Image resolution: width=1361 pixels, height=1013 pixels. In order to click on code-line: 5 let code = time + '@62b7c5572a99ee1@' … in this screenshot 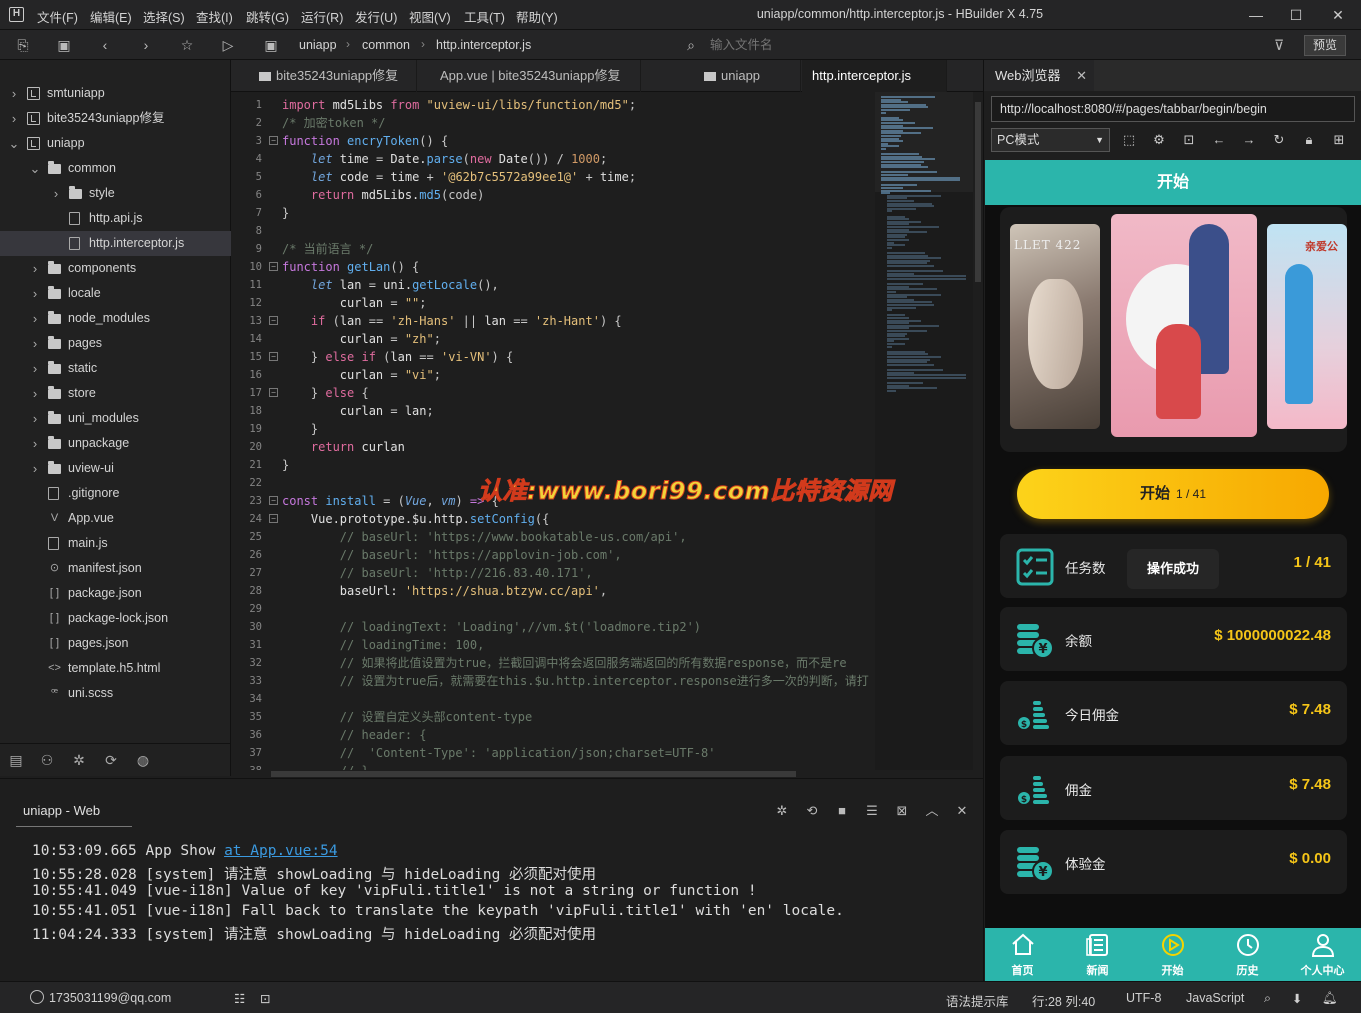, I will do `click(553, 177)`.